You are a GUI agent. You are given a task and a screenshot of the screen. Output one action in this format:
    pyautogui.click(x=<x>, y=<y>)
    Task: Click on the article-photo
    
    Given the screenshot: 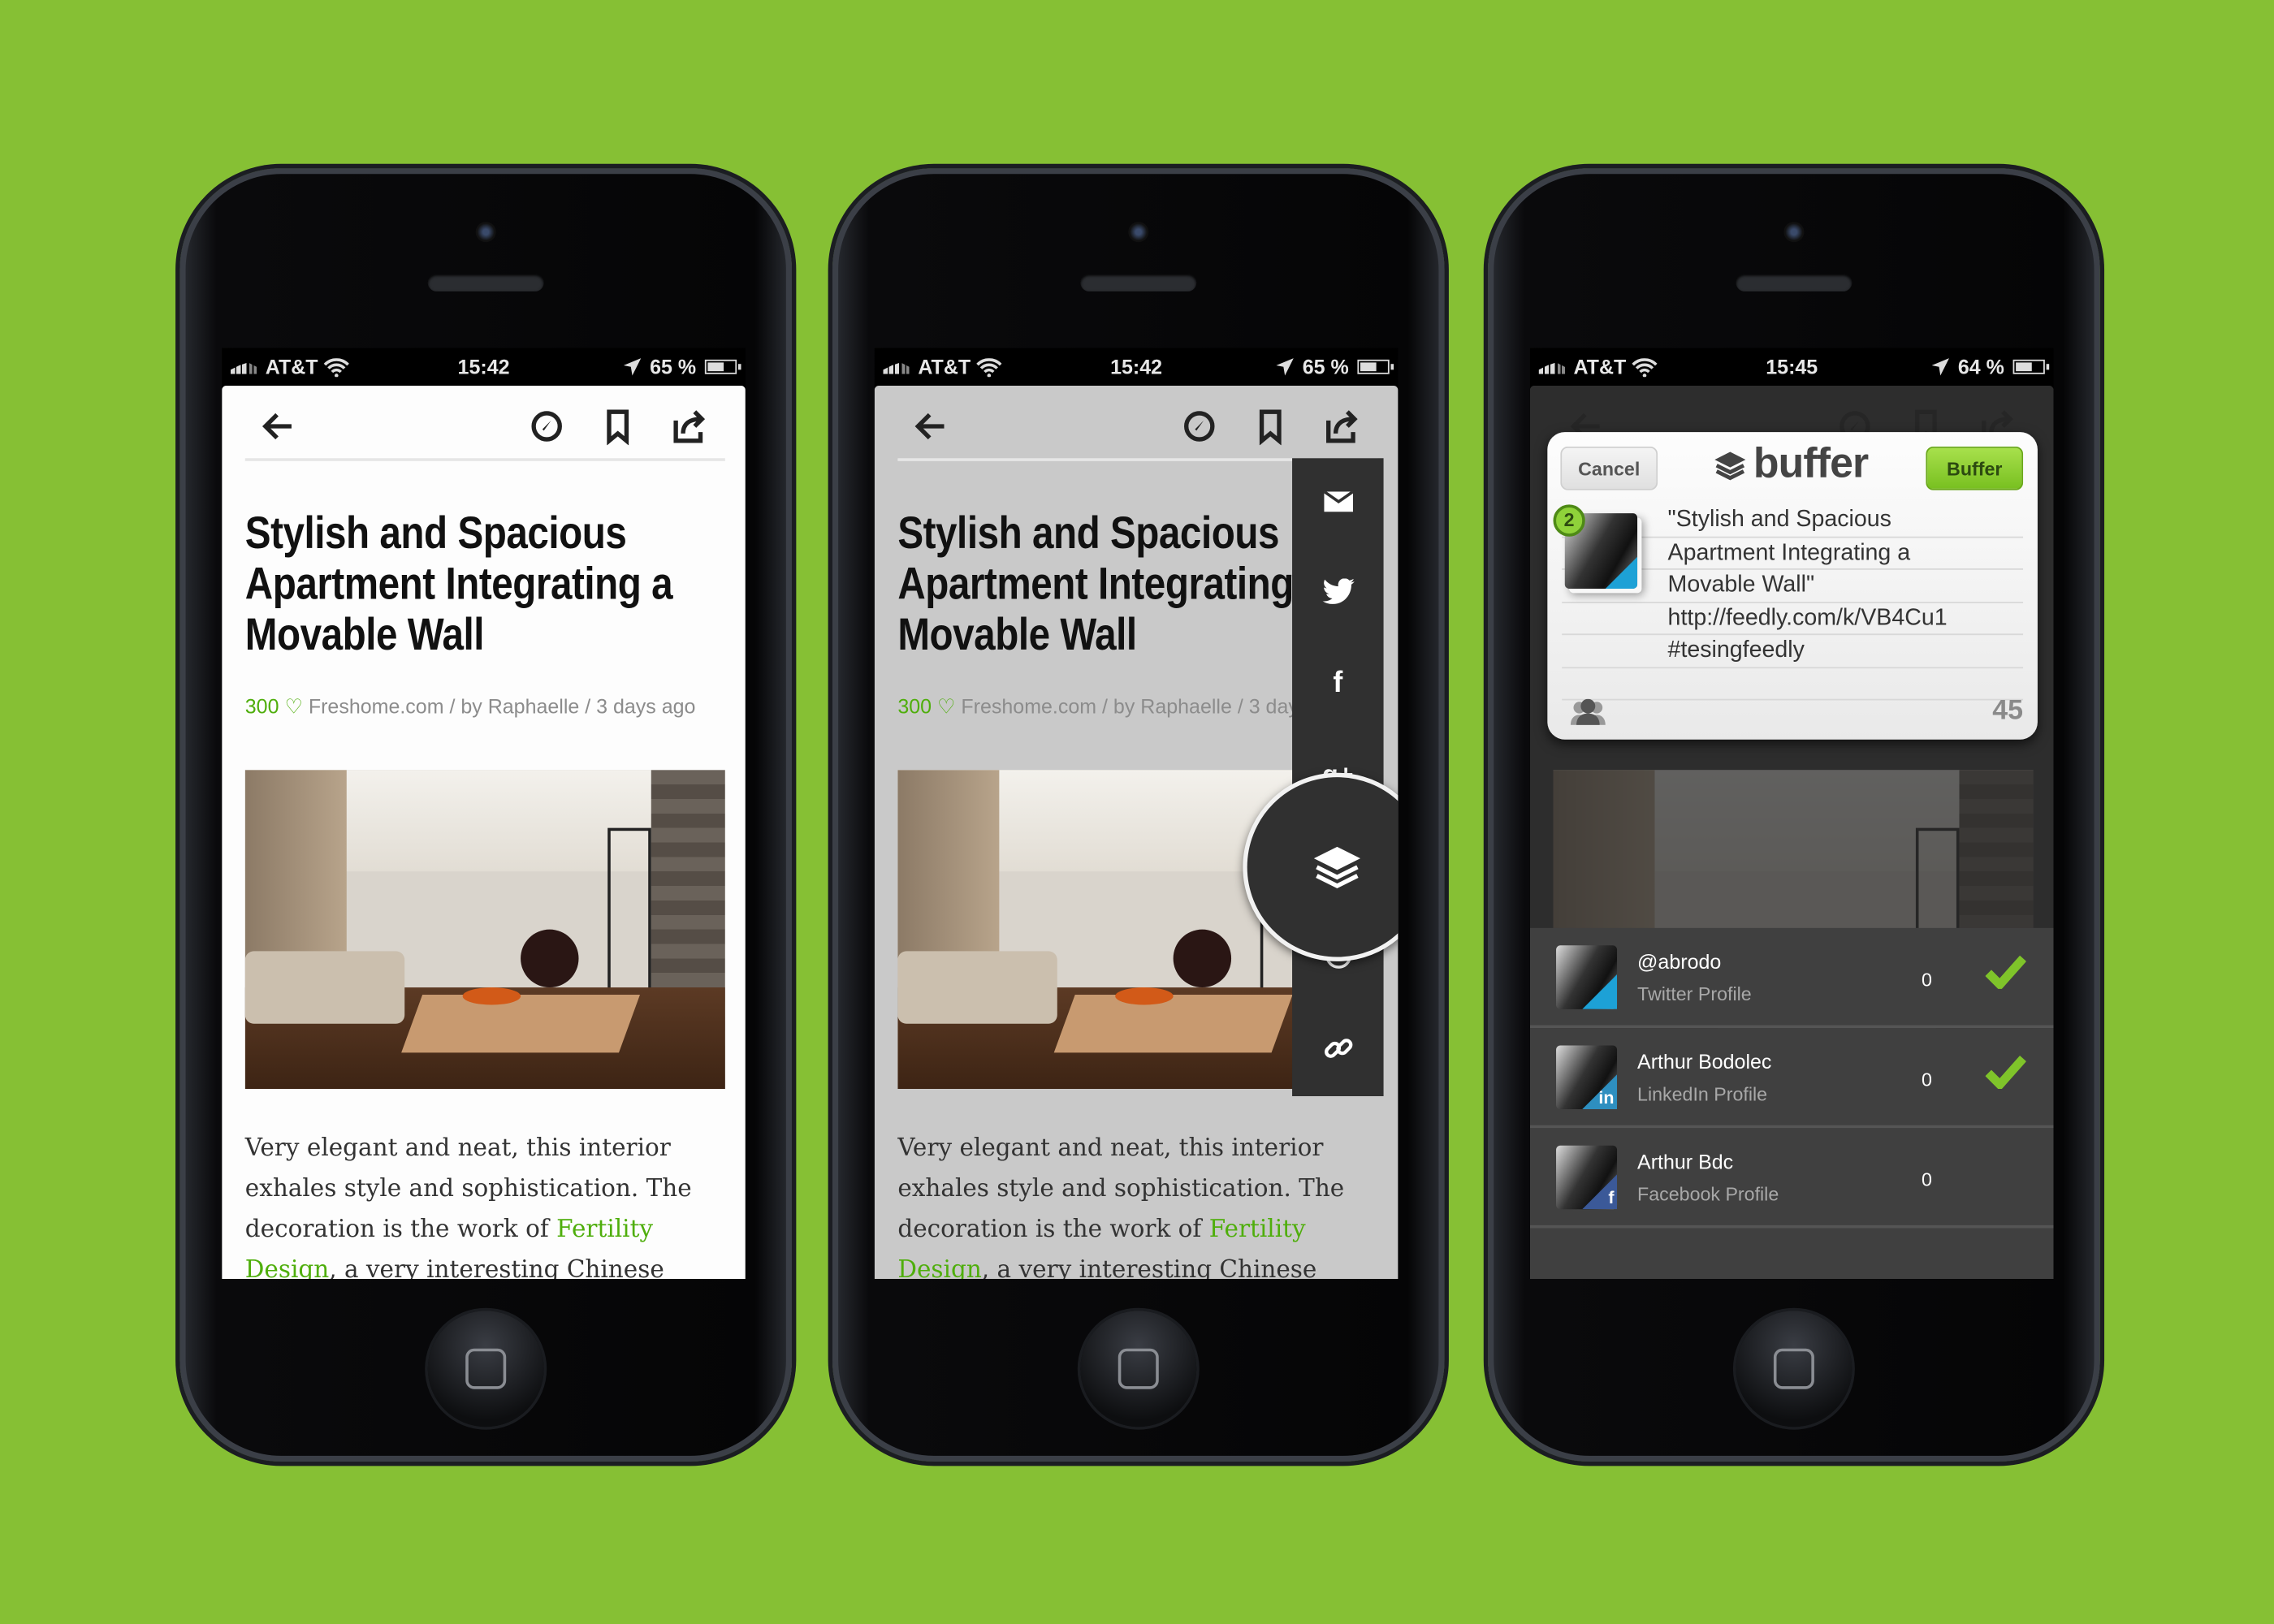 What is the action you would take?
    pyautogui.click(x=484, y=930)
    